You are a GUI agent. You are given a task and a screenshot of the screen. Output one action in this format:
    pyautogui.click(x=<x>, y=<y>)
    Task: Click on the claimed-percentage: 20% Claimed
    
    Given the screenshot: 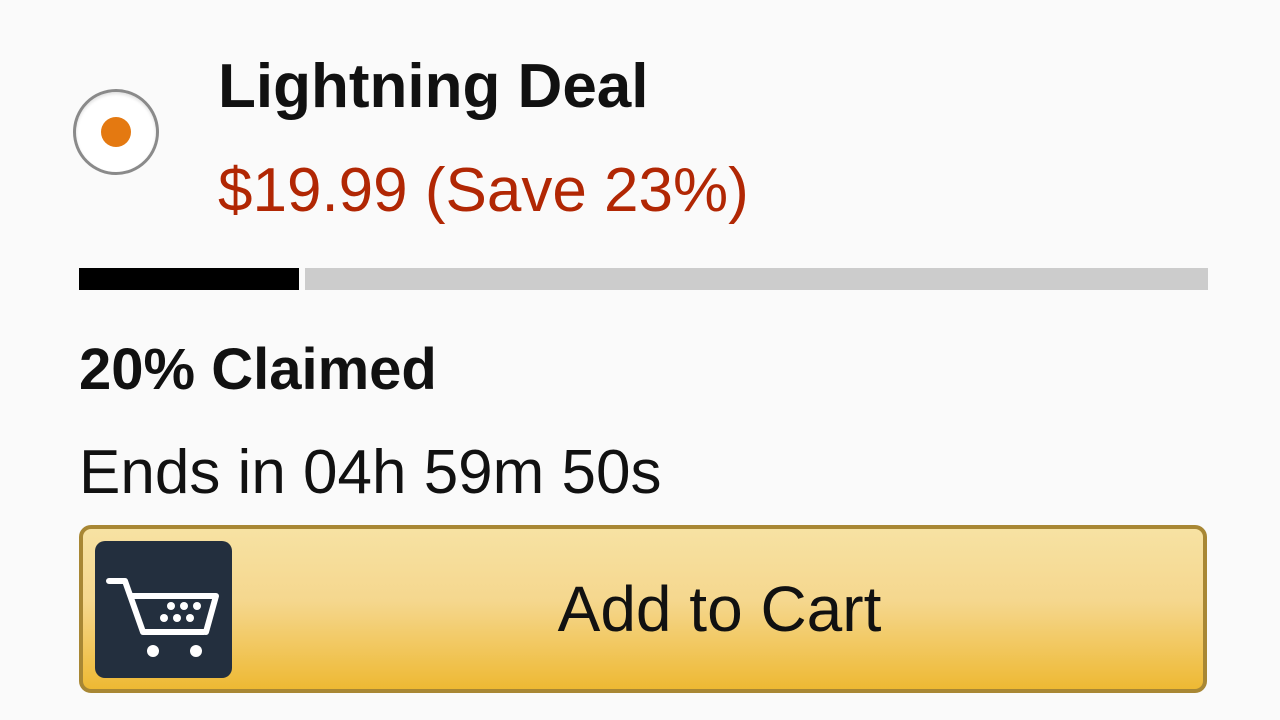 What is the action you would take?
    pyautogui.click(x=258, y=369)
    